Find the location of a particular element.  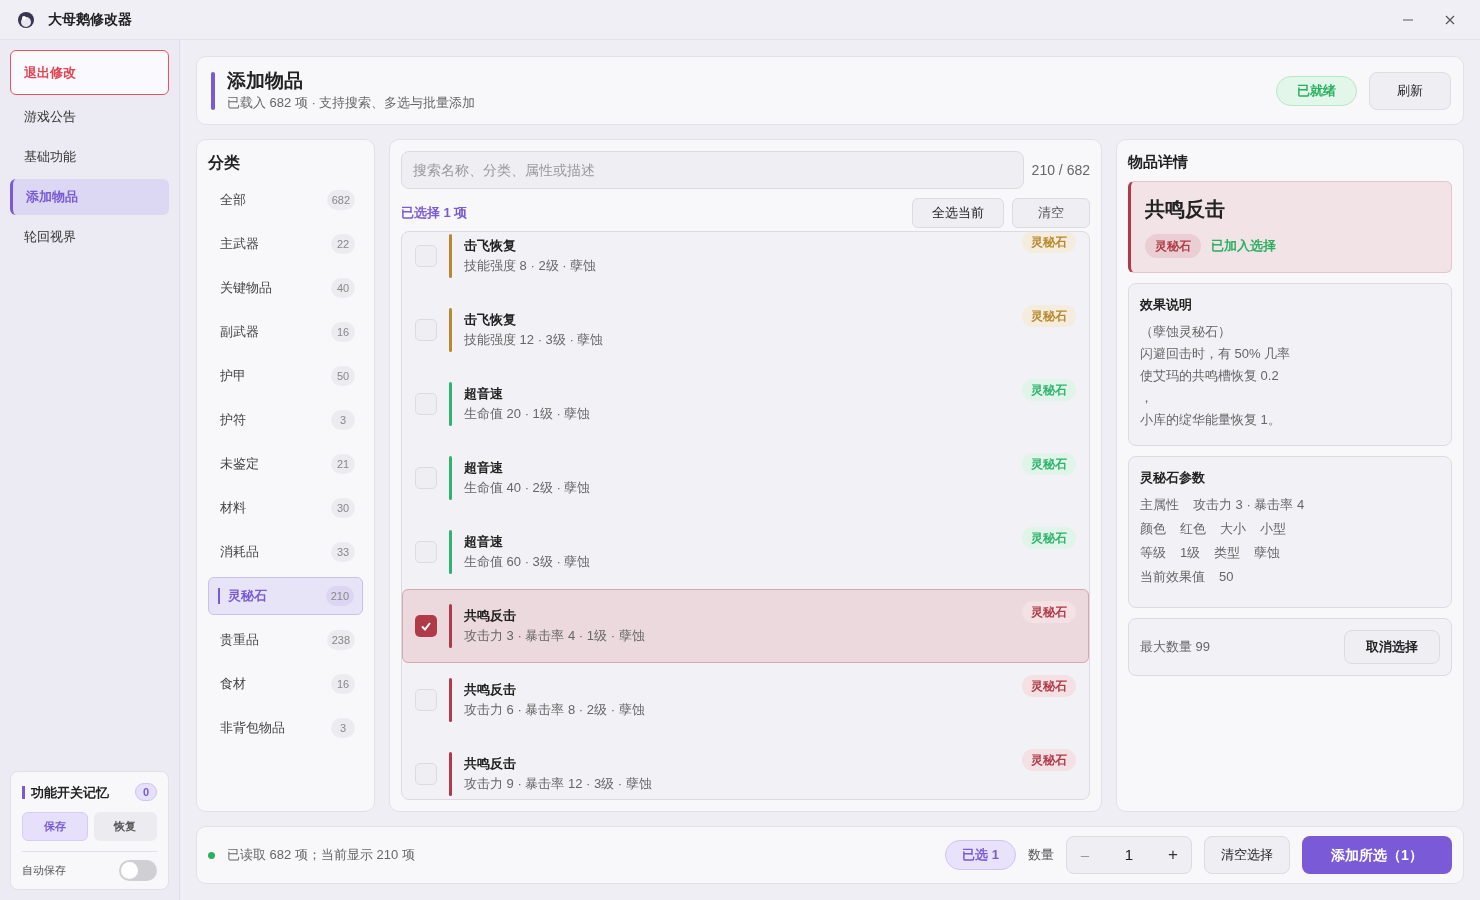

quantity-label: 数量 is located at coordinates (1041, 855).